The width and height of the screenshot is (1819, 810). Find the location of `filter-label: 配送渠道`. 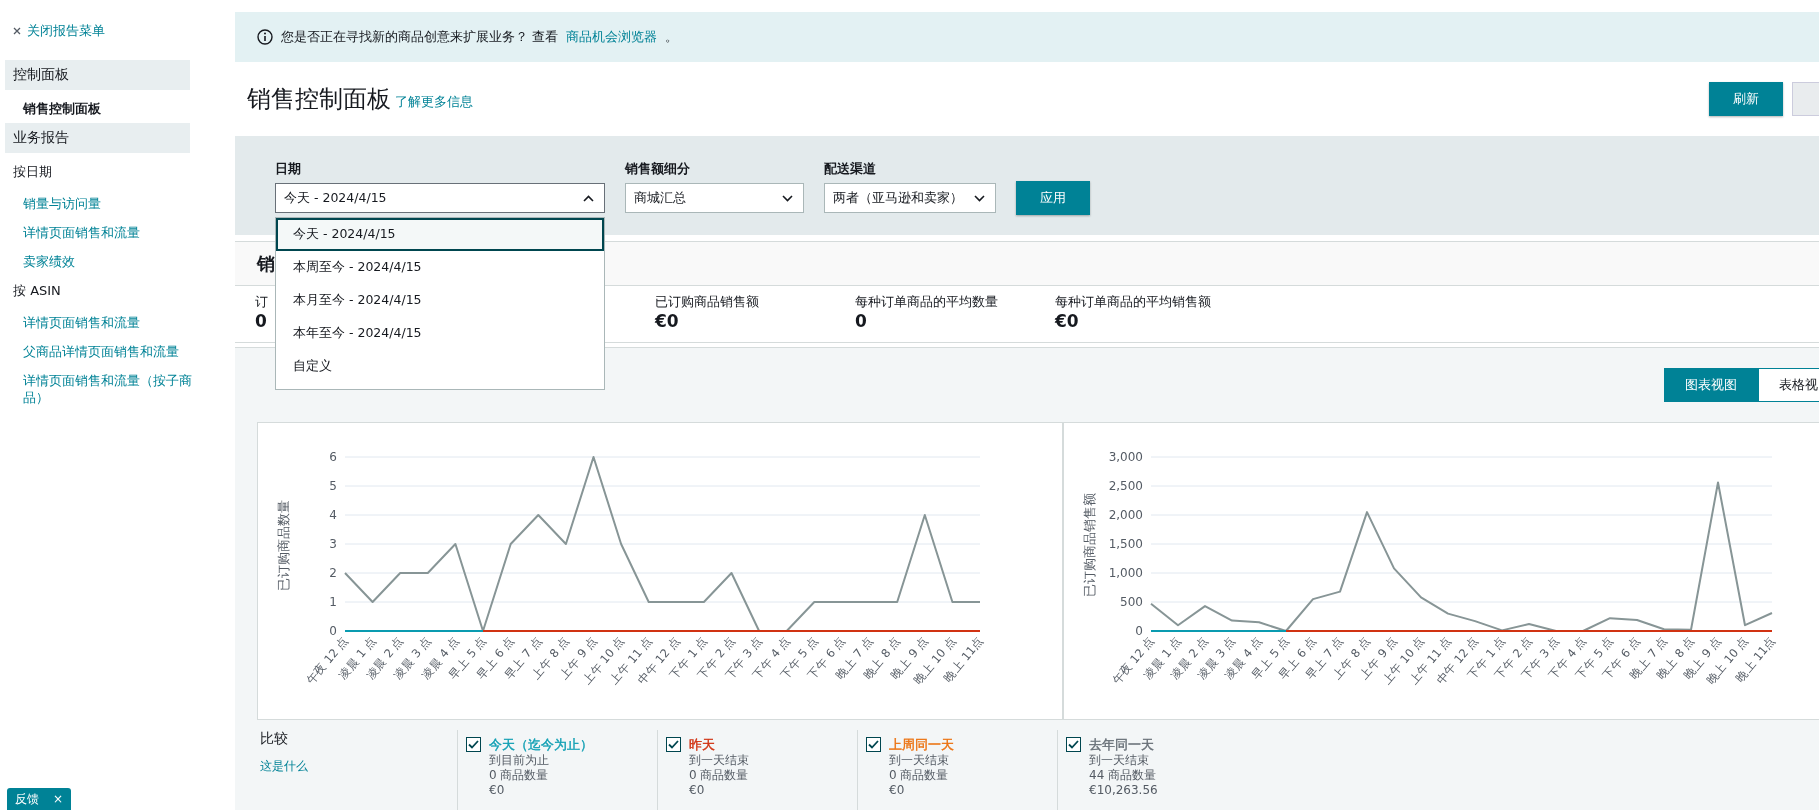

filter-label: 配送渠道 is located at coordinates (850, 169).